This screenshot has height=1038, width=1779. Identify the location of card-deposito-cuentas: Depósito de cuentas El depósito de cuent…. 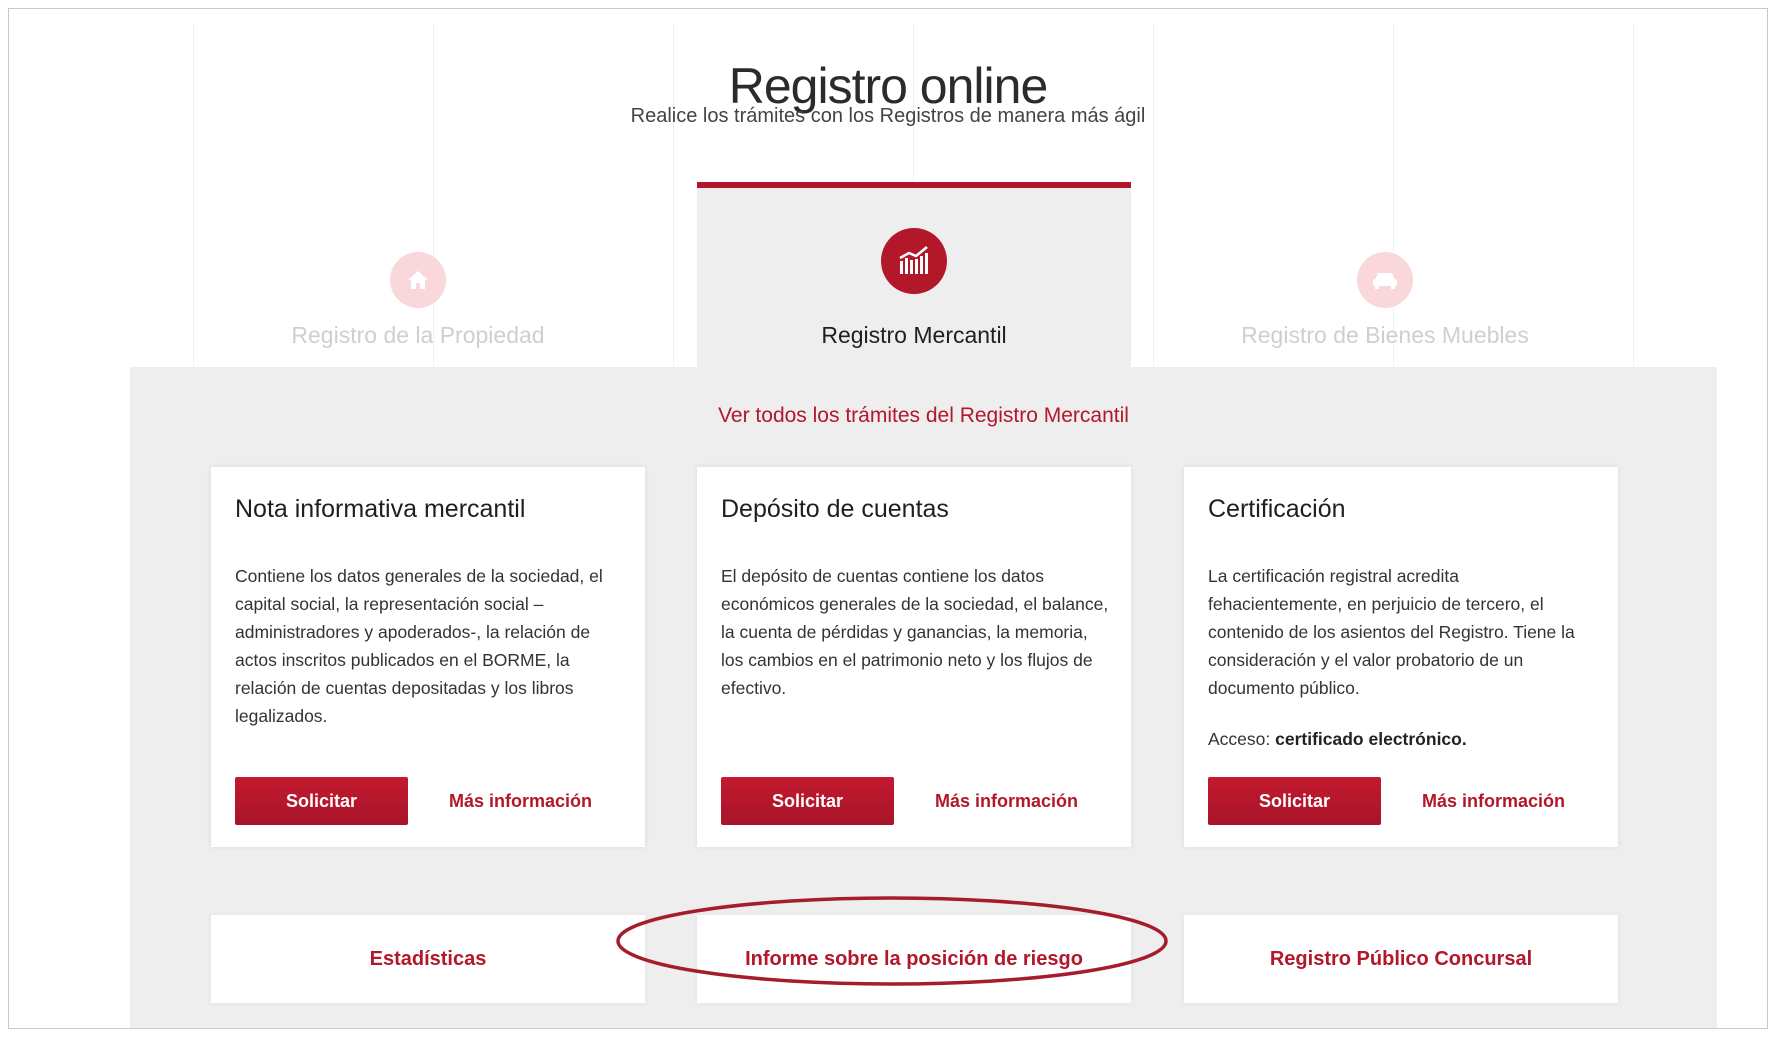
(914, 657).